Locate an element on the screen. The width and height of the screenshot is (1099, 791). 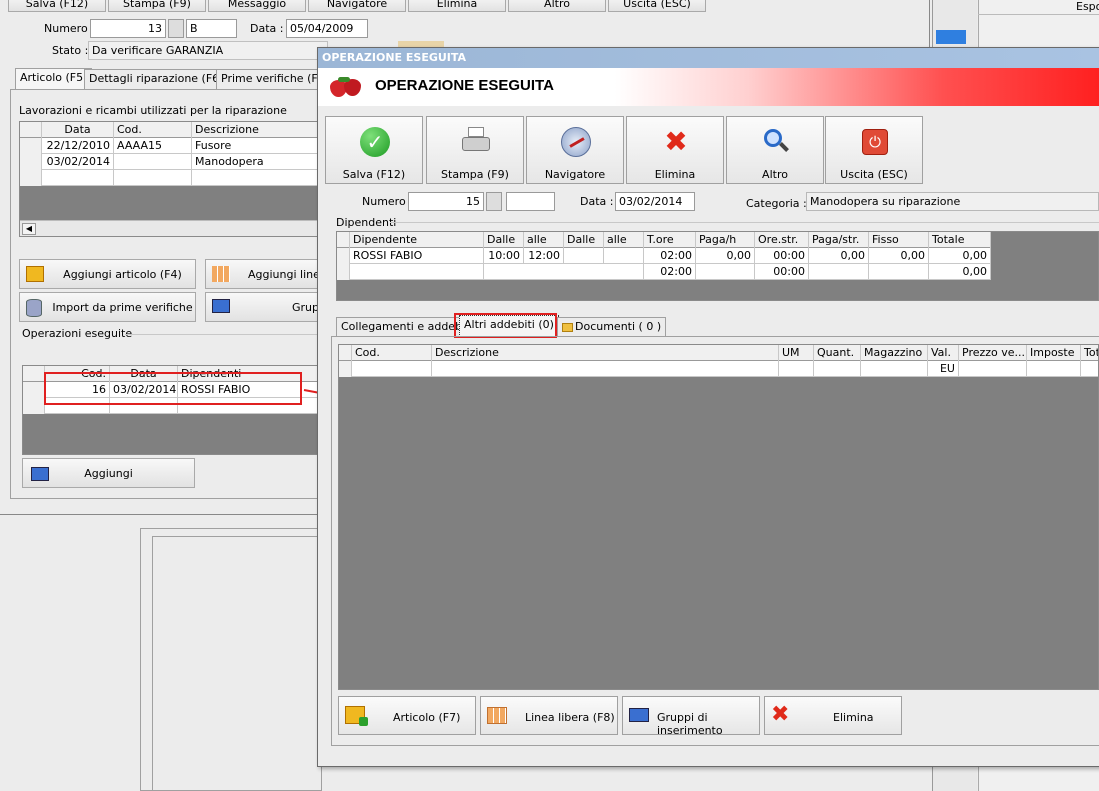
table-row: 03/02/2014 Manodopera is located at coordinates (169, 162).